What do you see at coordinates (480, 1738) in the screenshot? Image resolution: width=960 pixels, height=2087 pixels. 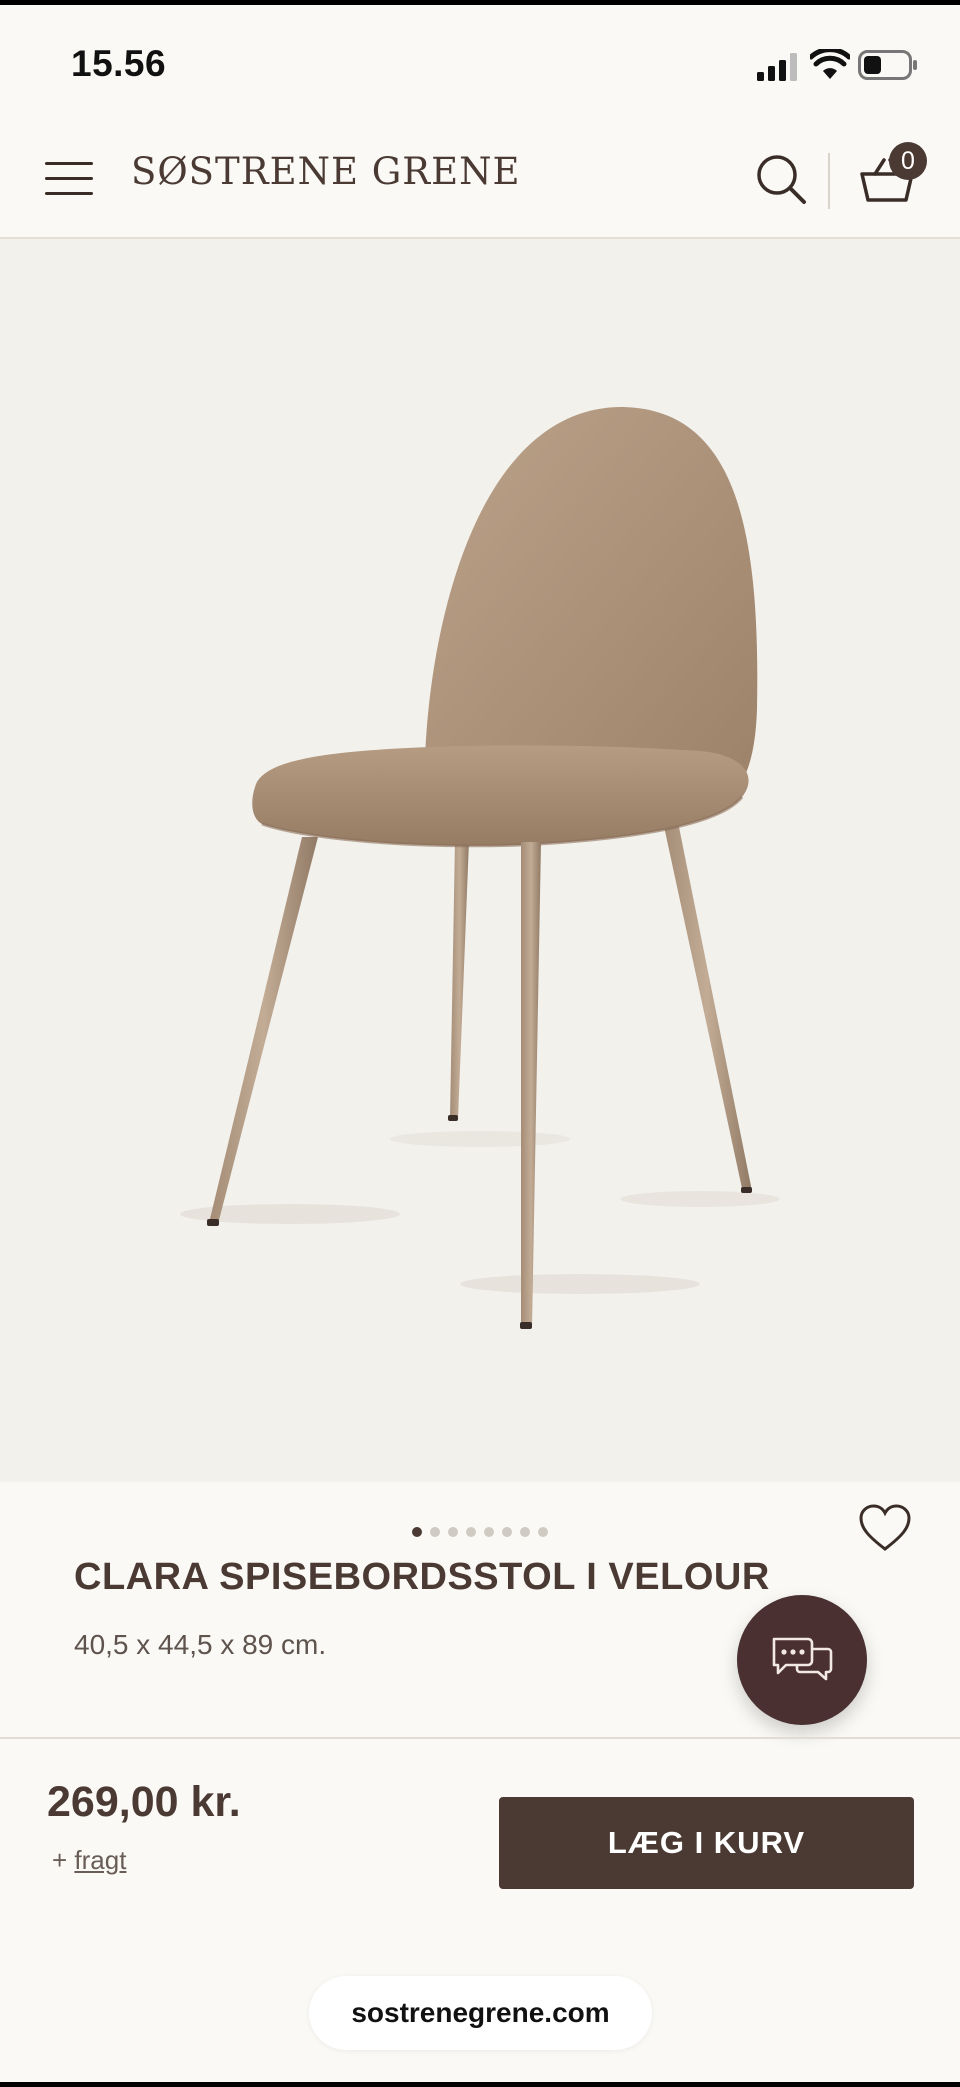 I see `details-divider` at bounding box center [480, 1738].